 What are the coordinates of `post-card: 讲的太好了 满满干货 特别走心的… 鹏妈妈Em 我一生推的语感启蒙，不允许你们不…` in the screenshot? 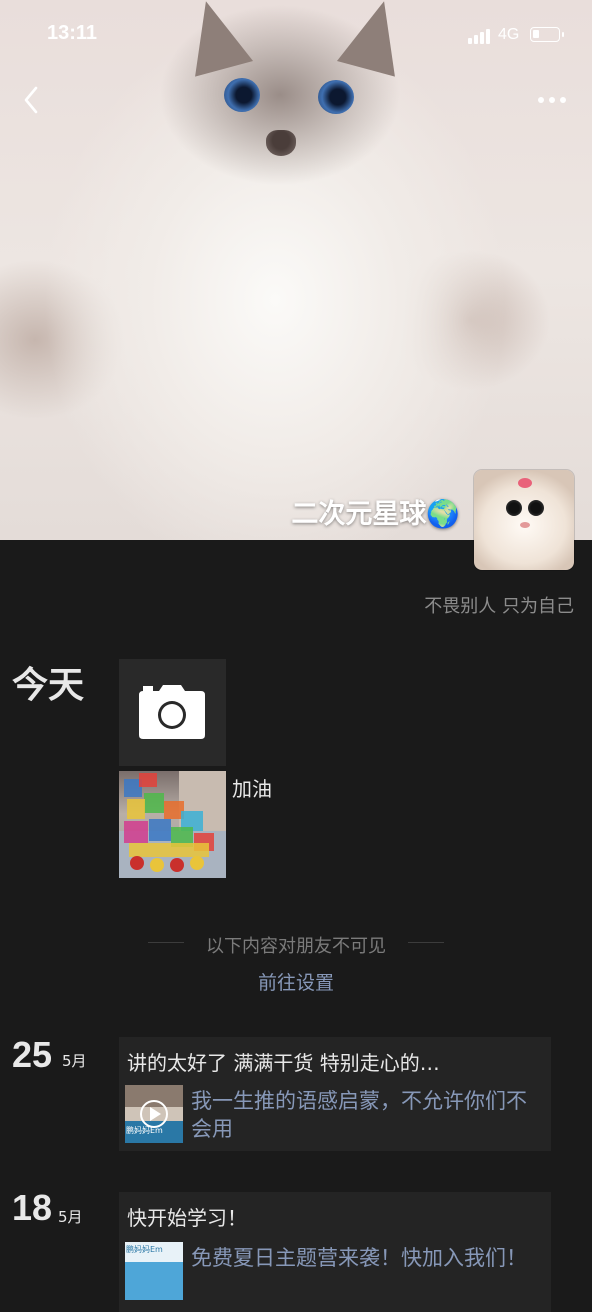 It's located at (335, 1094).